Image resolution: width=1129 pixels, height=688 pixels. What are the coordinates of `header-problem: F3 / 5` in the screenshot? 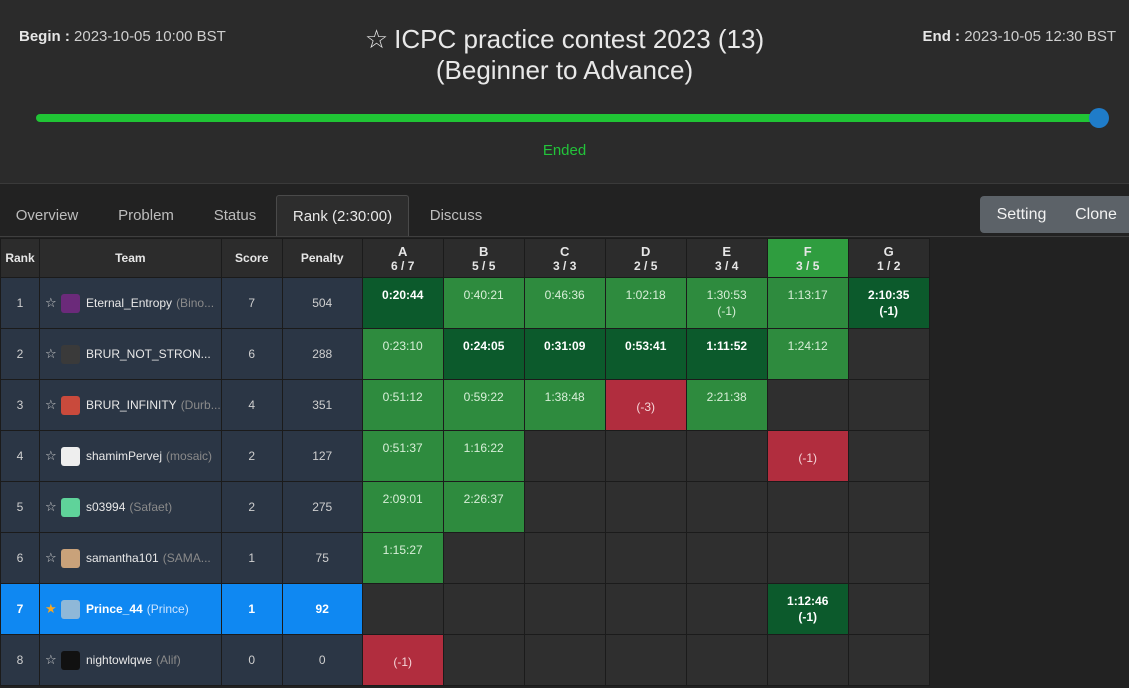 It's located at (807, 258).